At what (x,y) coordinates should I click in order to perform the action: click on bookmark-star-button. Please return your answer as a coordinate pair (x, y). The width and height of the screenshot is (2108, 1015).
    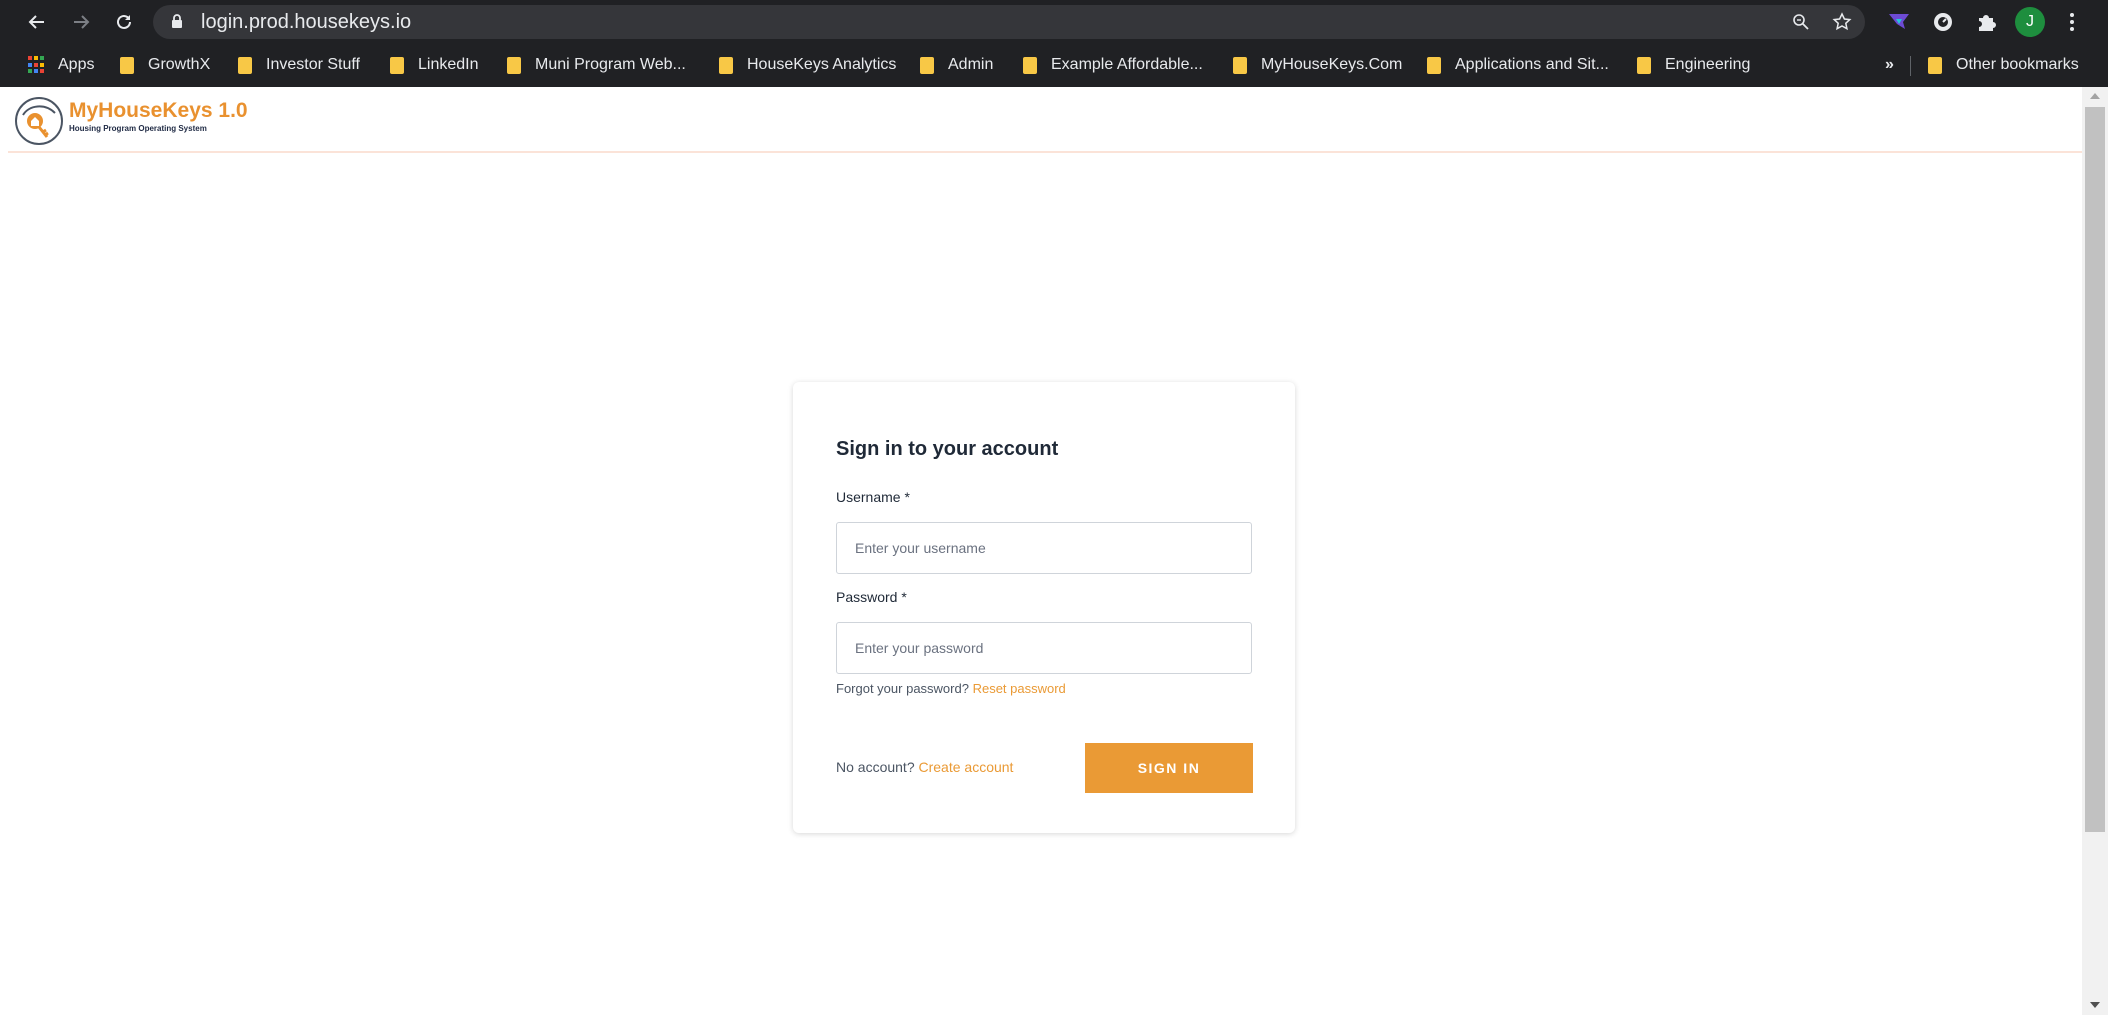
    Looking at the image, I should click on (1842, 22).